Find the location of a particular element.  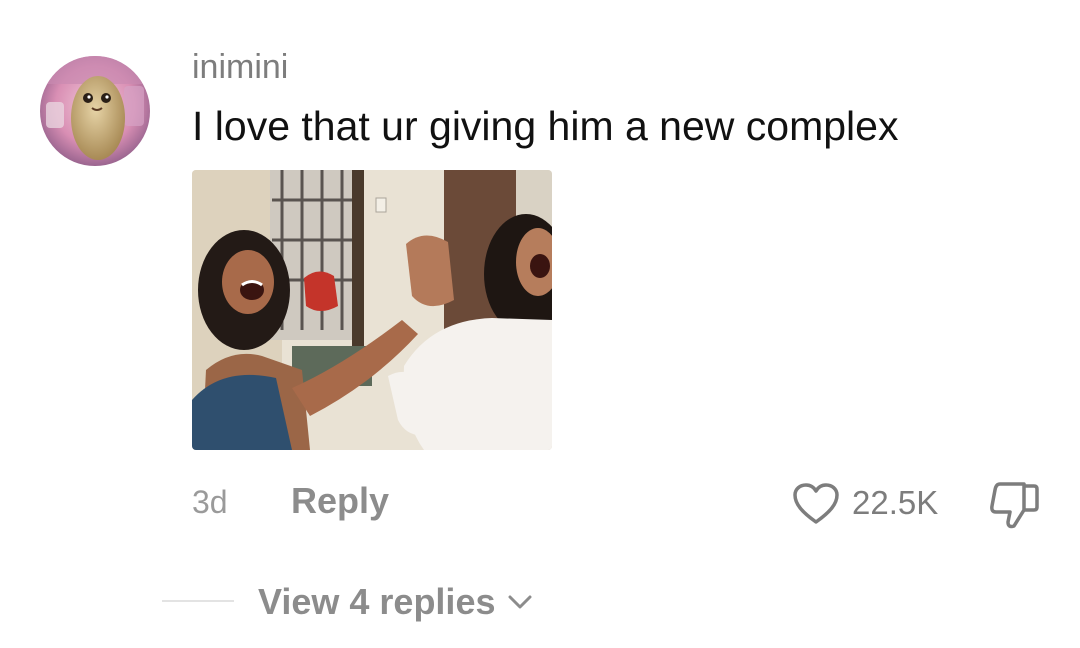

attached-gif is located at coordinates (372, 310).